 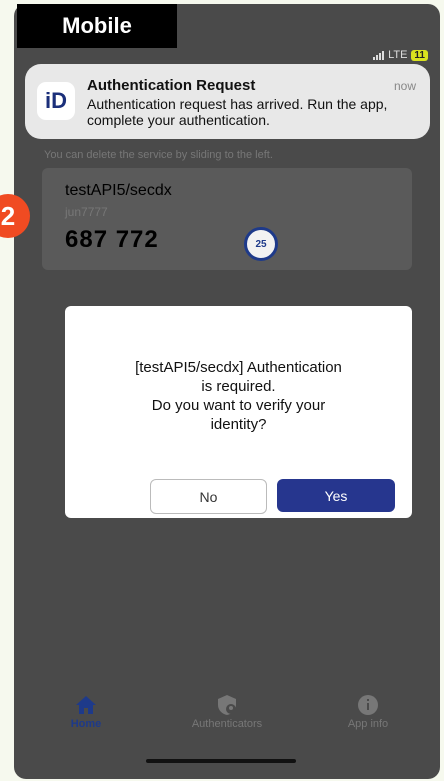 I want to click on battery-icon: 11, so click(x=419, y=55).